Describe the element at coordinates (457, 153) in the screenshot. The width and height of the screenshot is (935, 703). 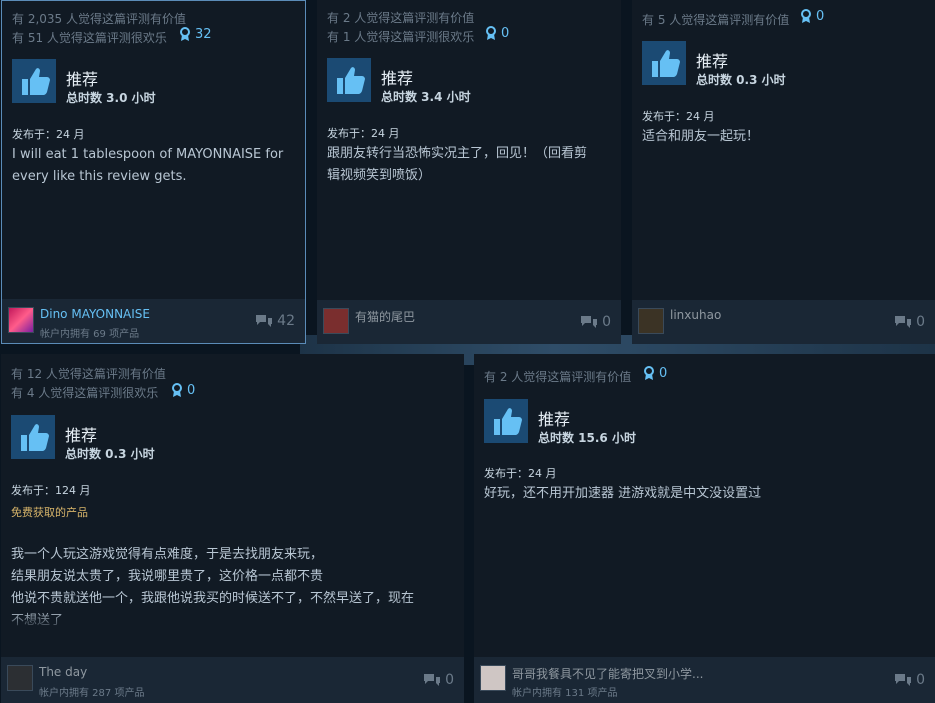
I see `review-line: 跟朋友转行当恐怖实况主了，回见！（回看剪` at that location.